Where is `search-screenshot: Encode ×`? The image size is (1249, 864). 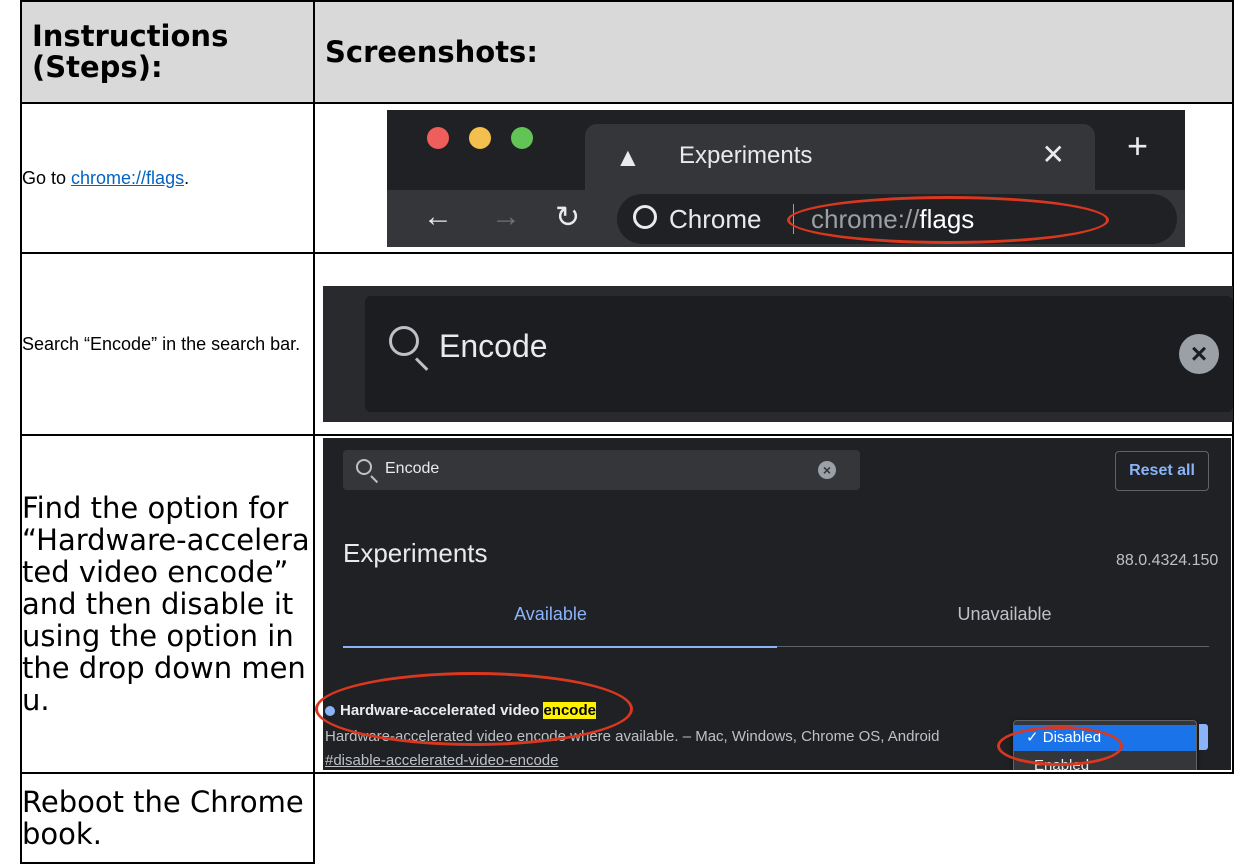
search-screenshot: Encode × is located at coordinates (778, 354).